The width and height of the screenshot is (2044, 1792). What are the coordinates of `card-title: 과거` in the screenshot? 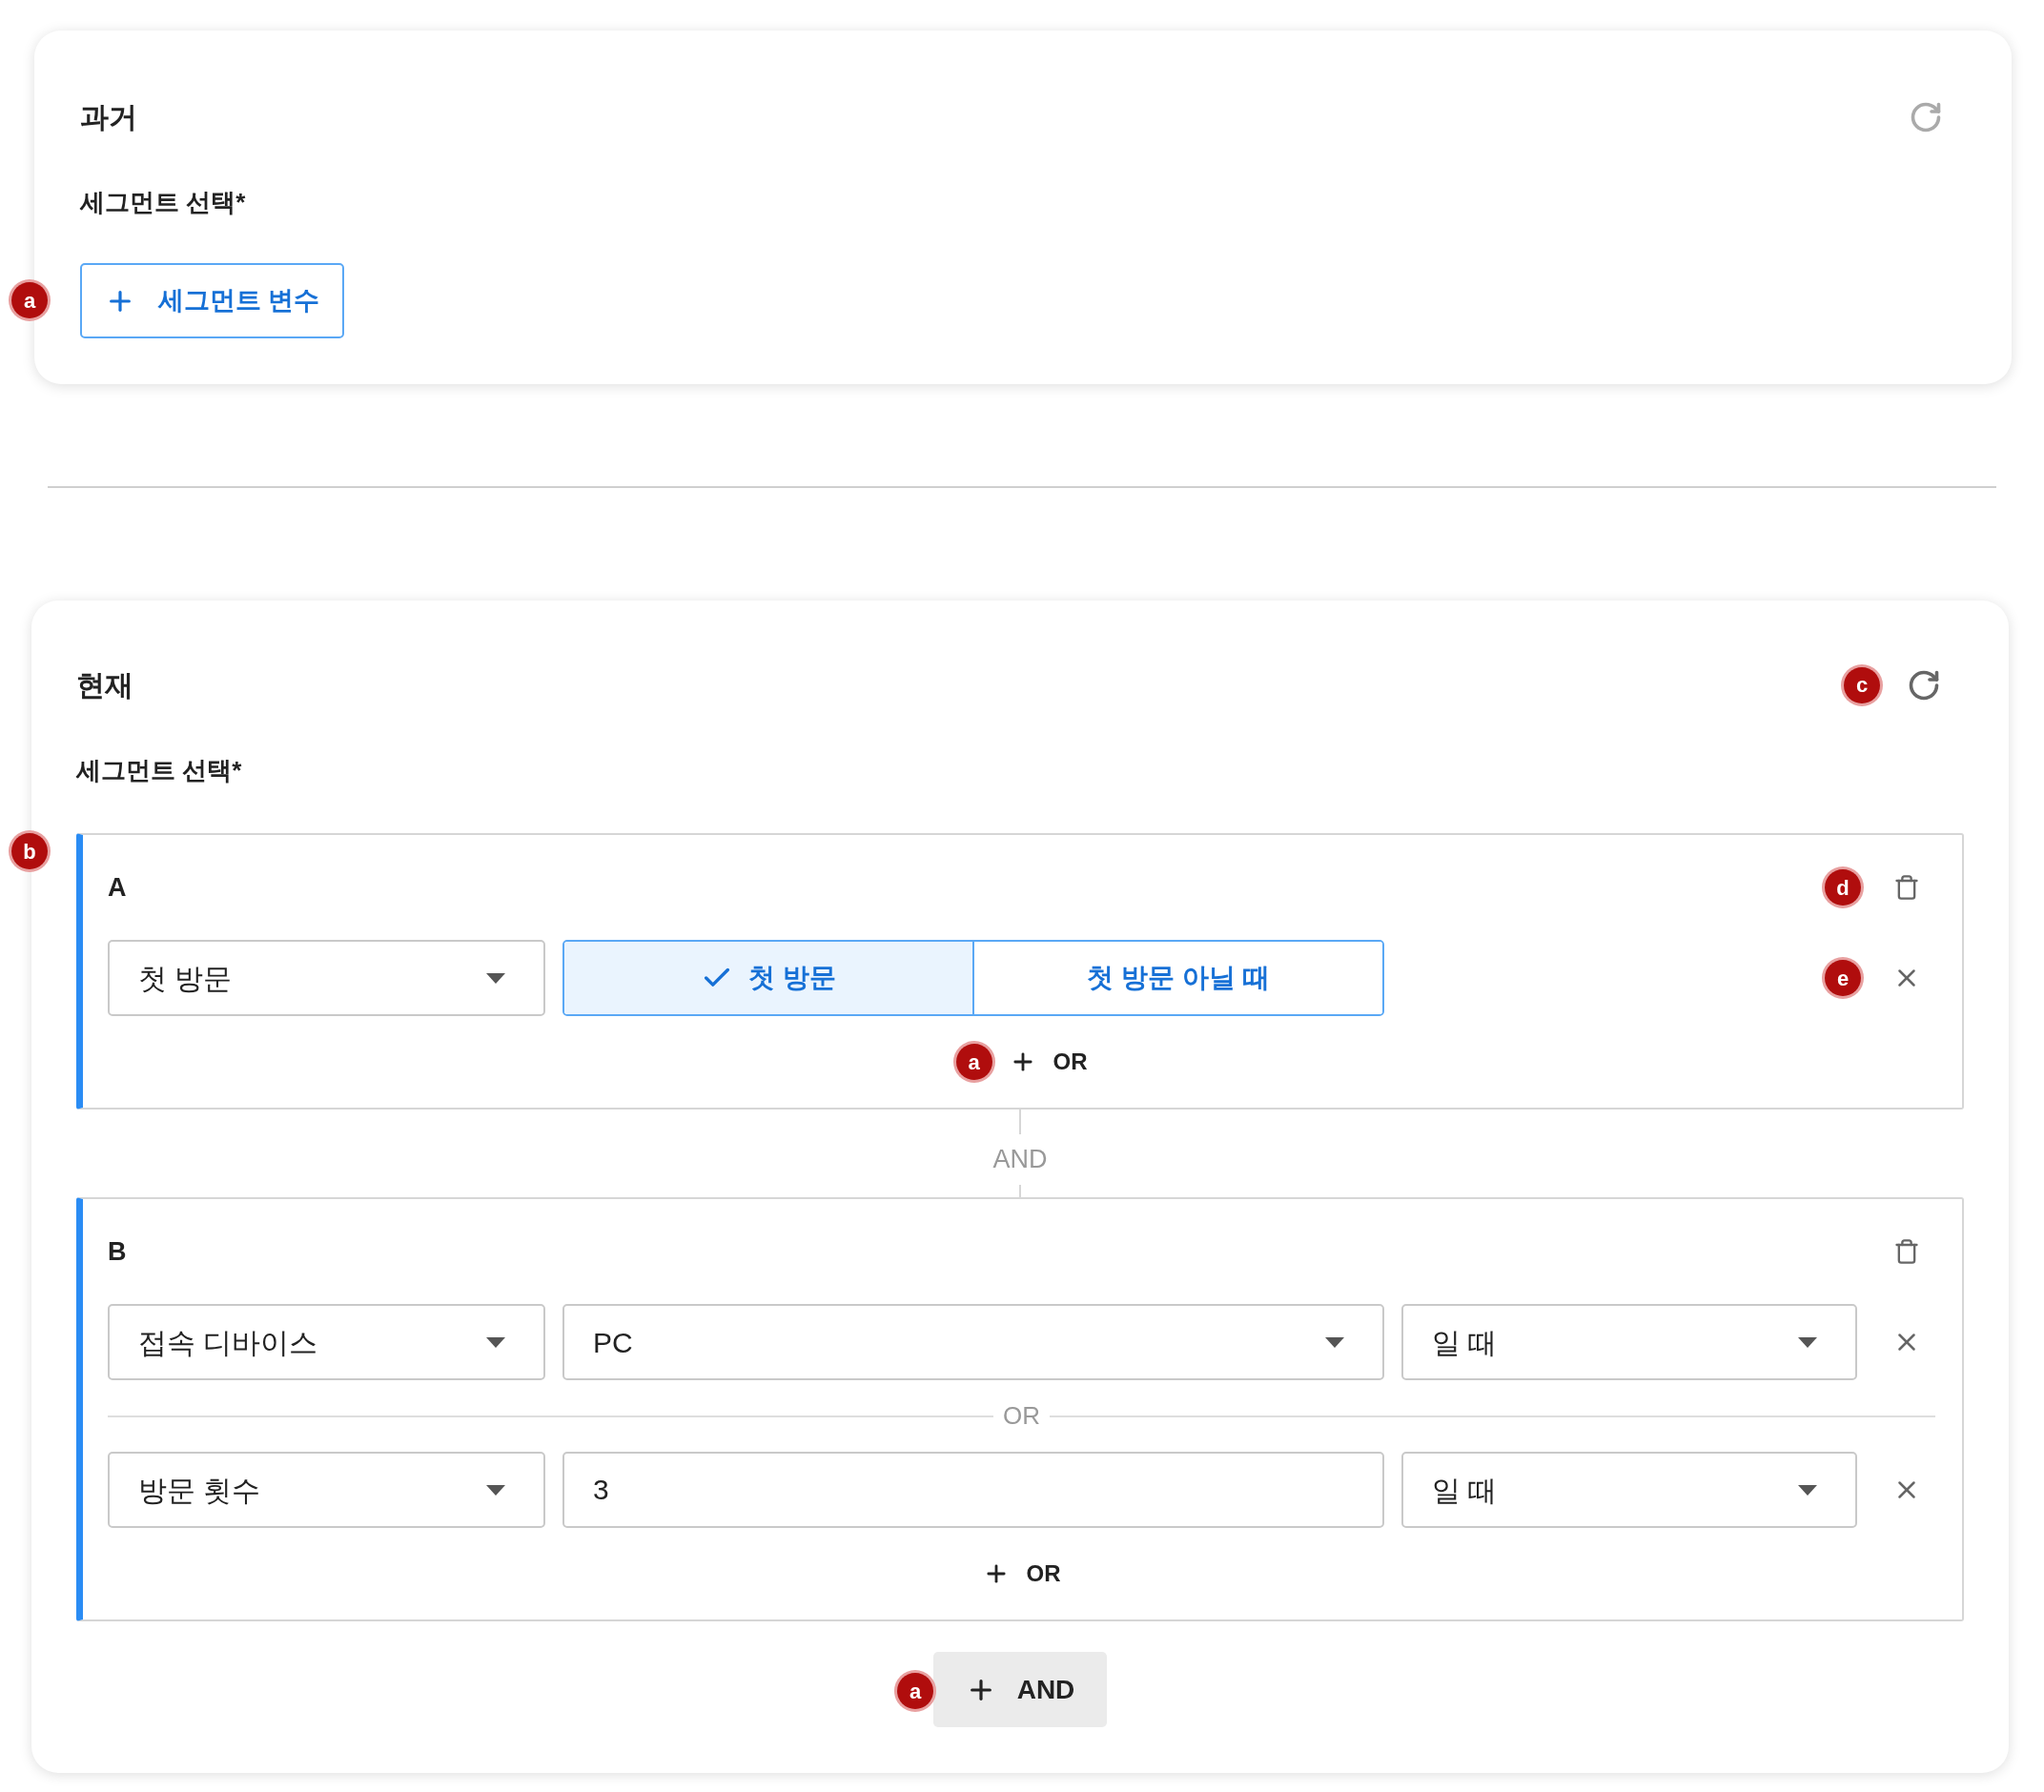 It's located at (108, 117).